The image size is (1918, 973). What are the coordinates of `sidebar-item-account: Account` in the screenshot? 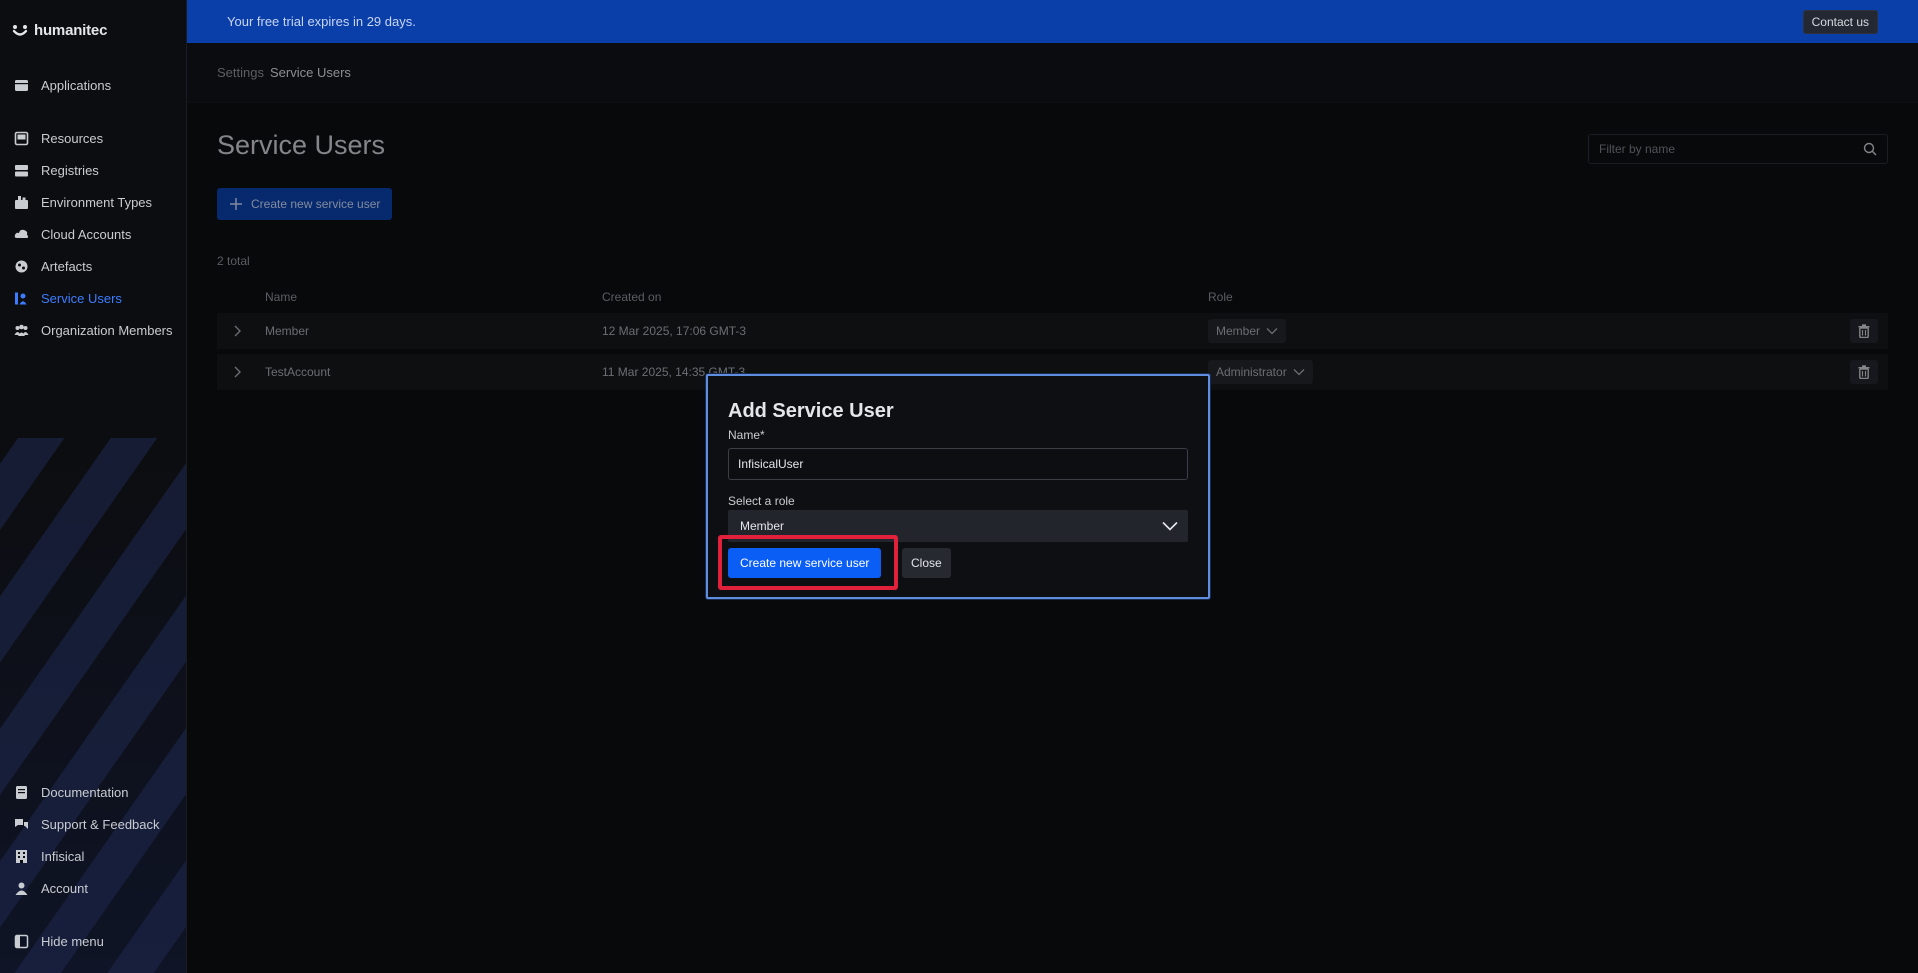 It's located at (51, 888).